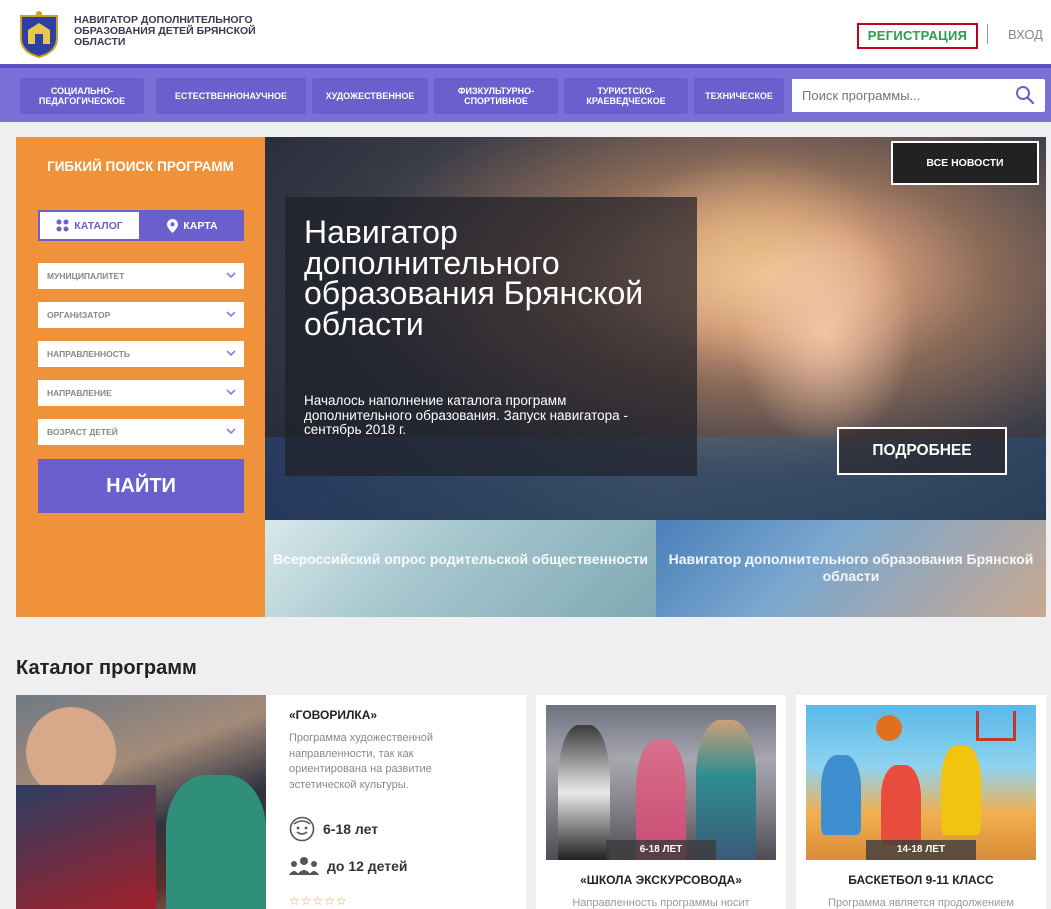 The height and width of the screenshot is (909, 1051). What do you see at coordinates (333, 715) in the screenshot?
I see `program-name: «ГОВОРИЛКА»` at bounding box center [333, 715].